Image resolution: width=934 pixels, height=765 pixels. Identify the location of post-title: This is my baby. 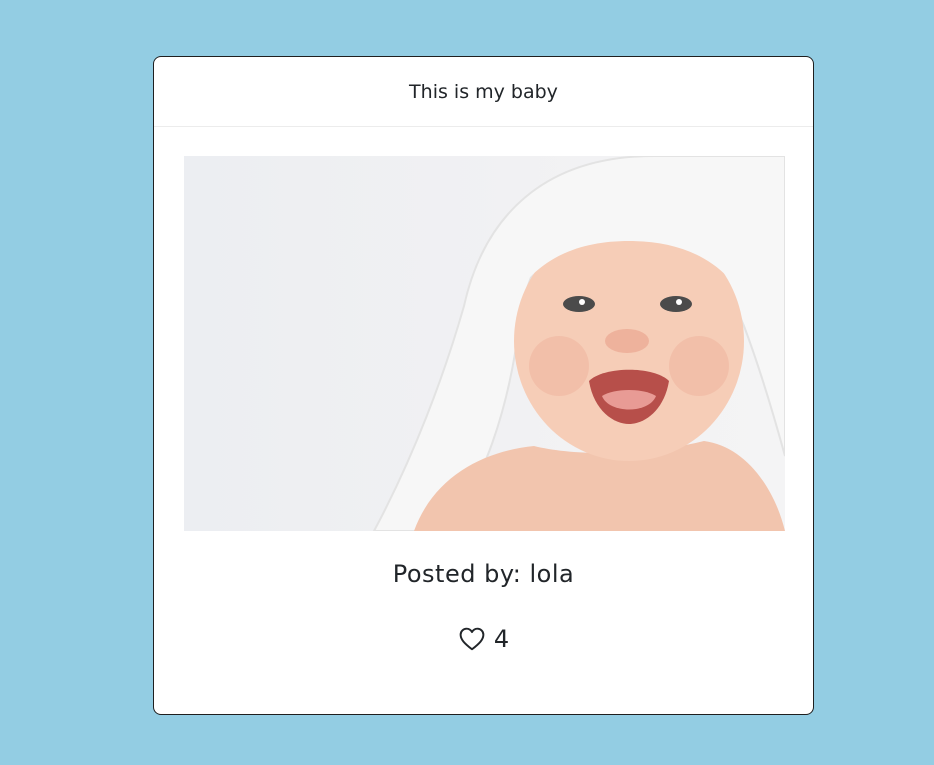
(483, 92).